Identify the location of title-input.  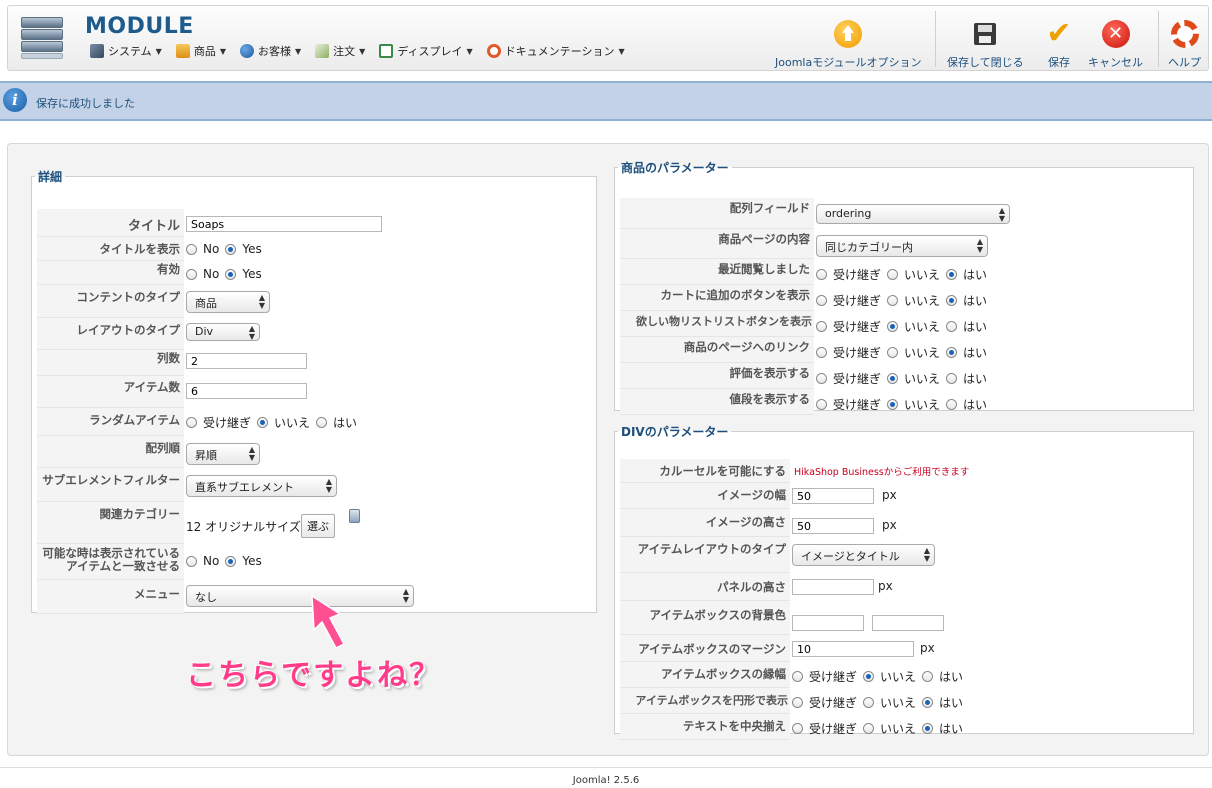
(284, 224).